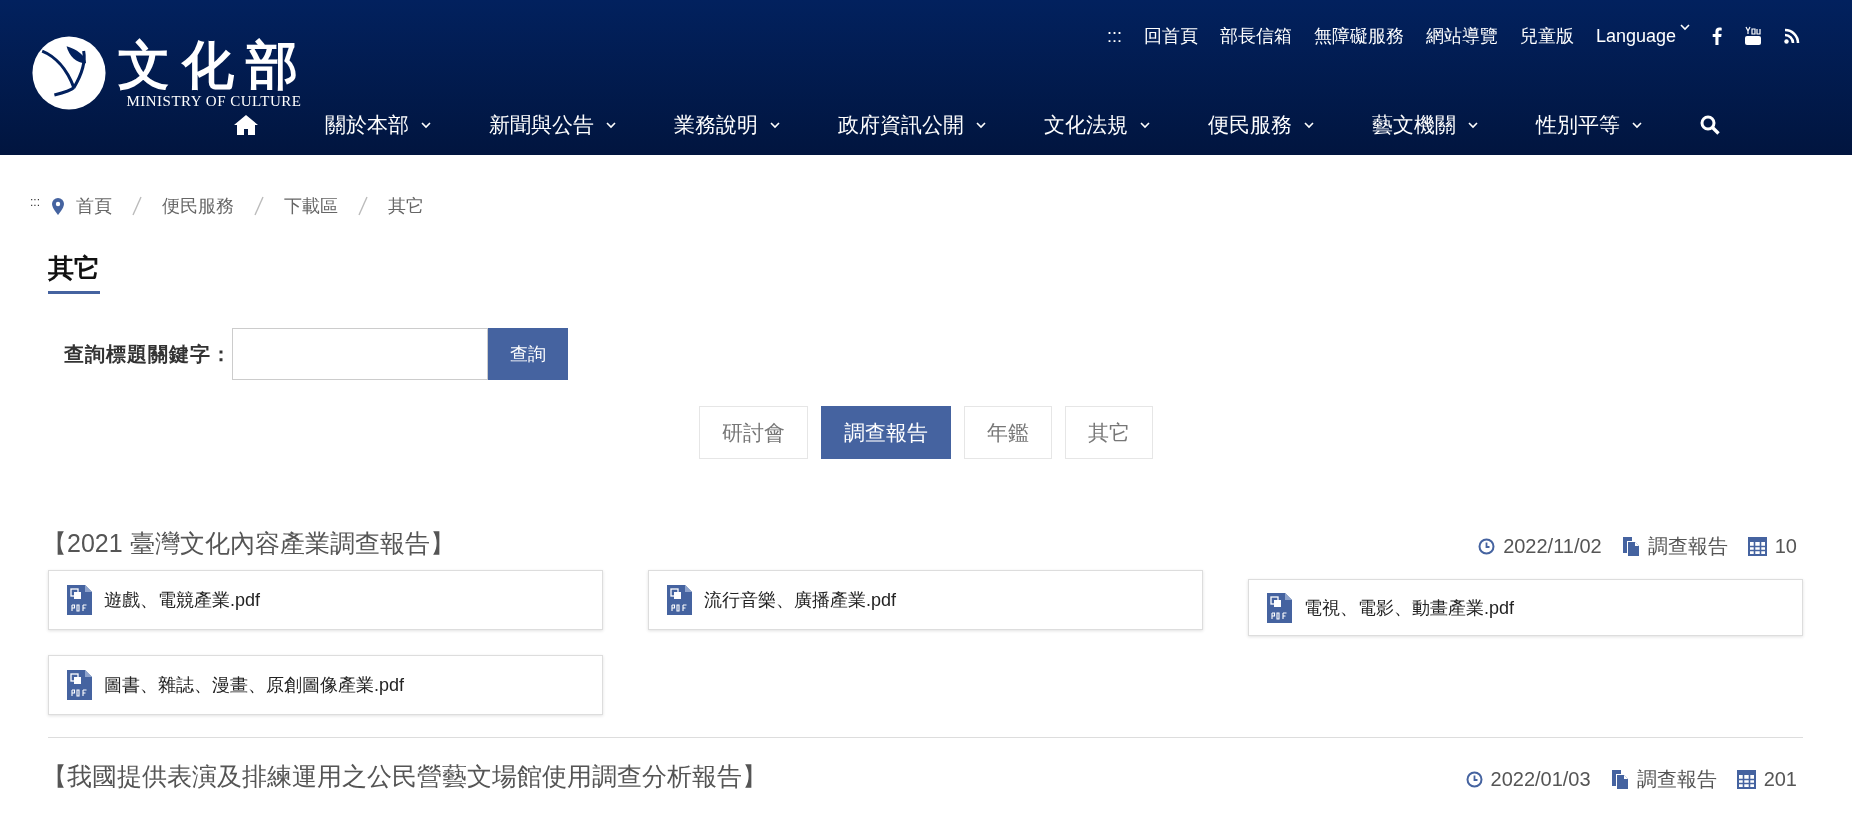 Image resolution: width=1852 pixels, height=829 pixels. Describe the element at coordinates (246, 125) in the screenshot. I see `home-icon` at that location.